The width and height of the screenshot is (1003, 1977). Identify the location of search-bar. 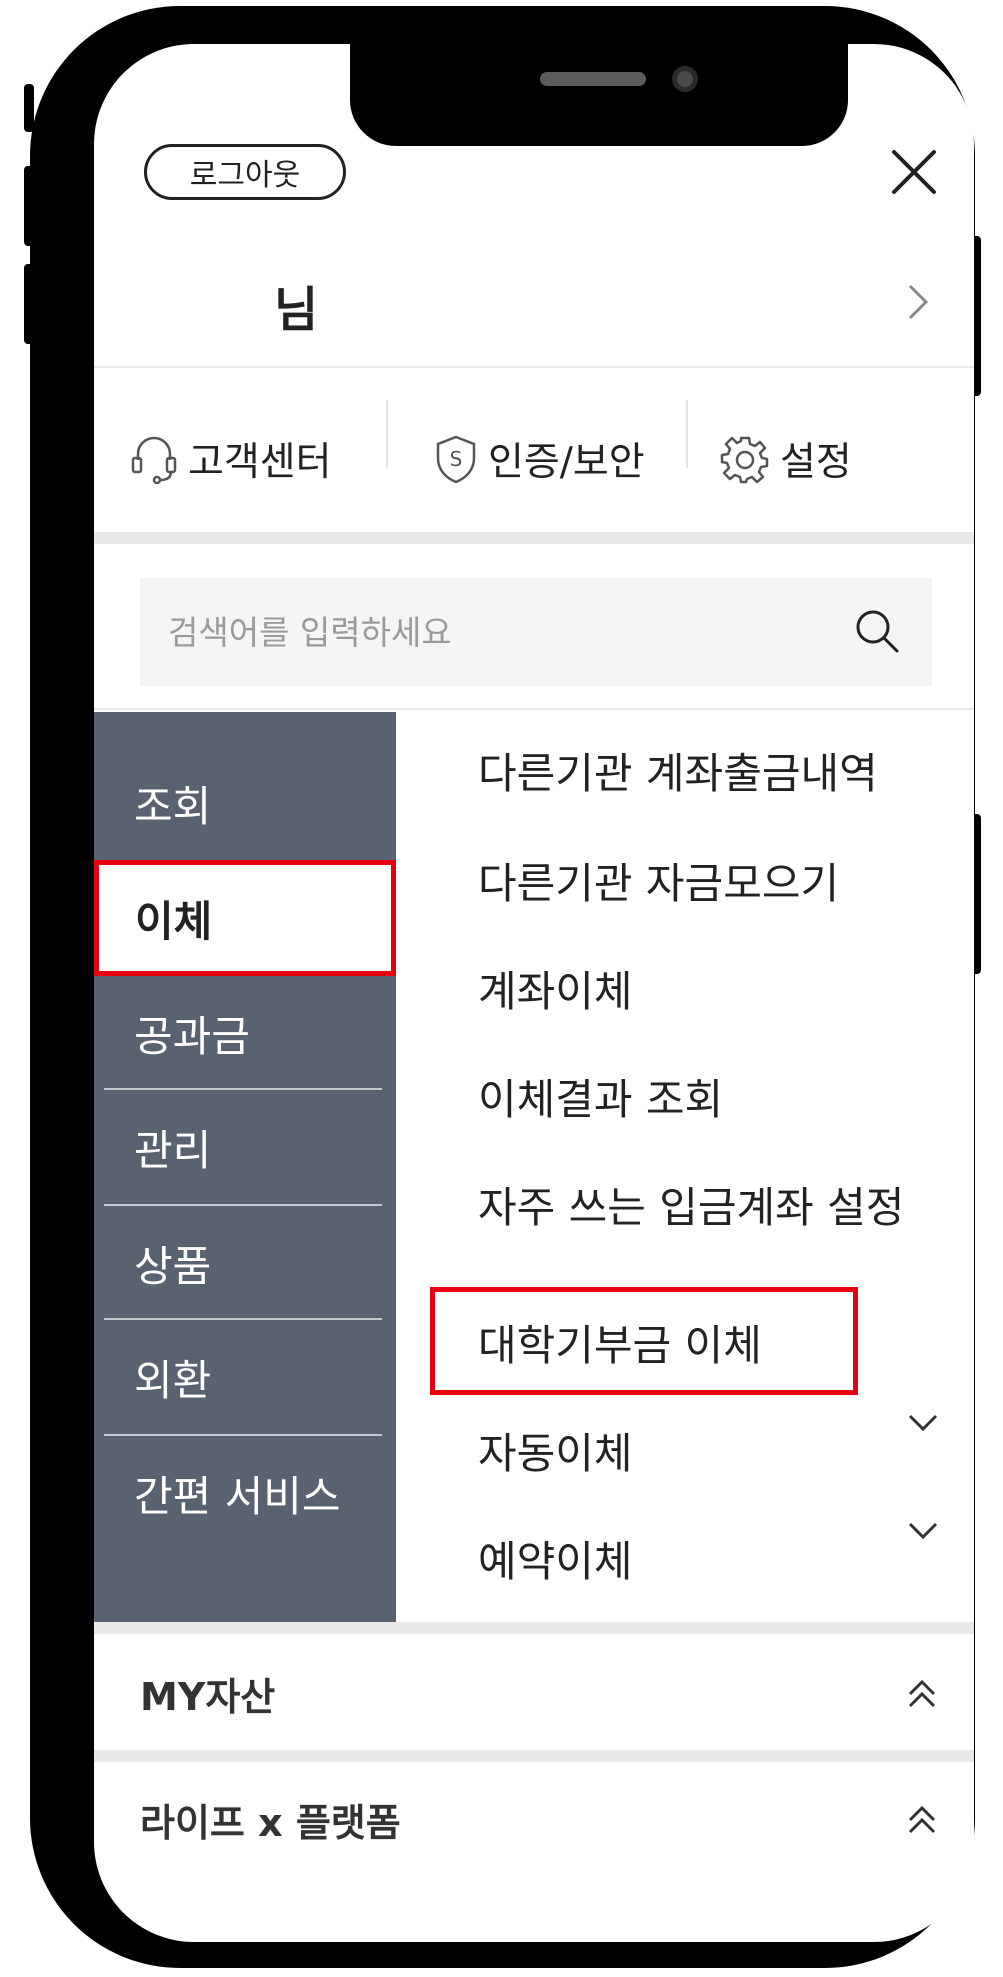
(536, 632).